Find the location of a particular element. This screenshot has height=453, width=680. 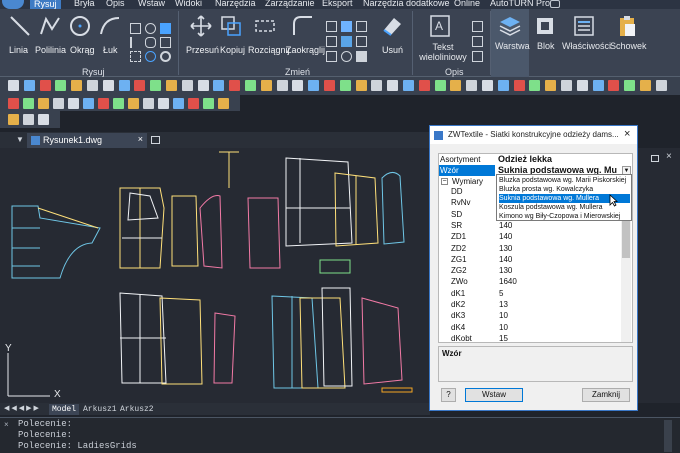

dimension-icon is located at coordinates (477, 26).